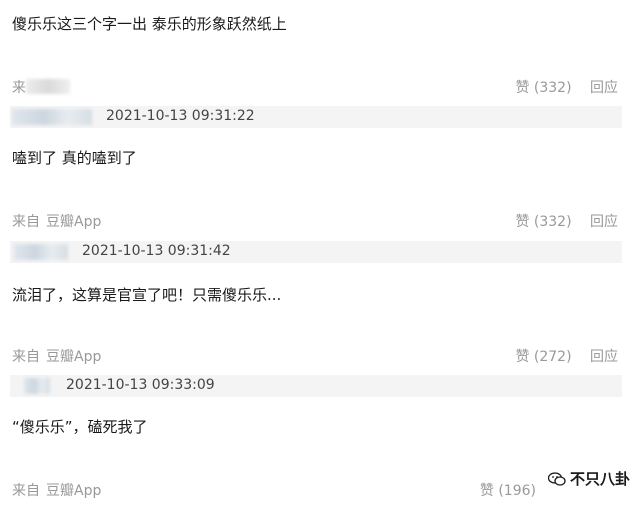 Image resolution: width=640 pixels, height=505 pixels. I want to click on source-prefix: 来, so click(19, 88).